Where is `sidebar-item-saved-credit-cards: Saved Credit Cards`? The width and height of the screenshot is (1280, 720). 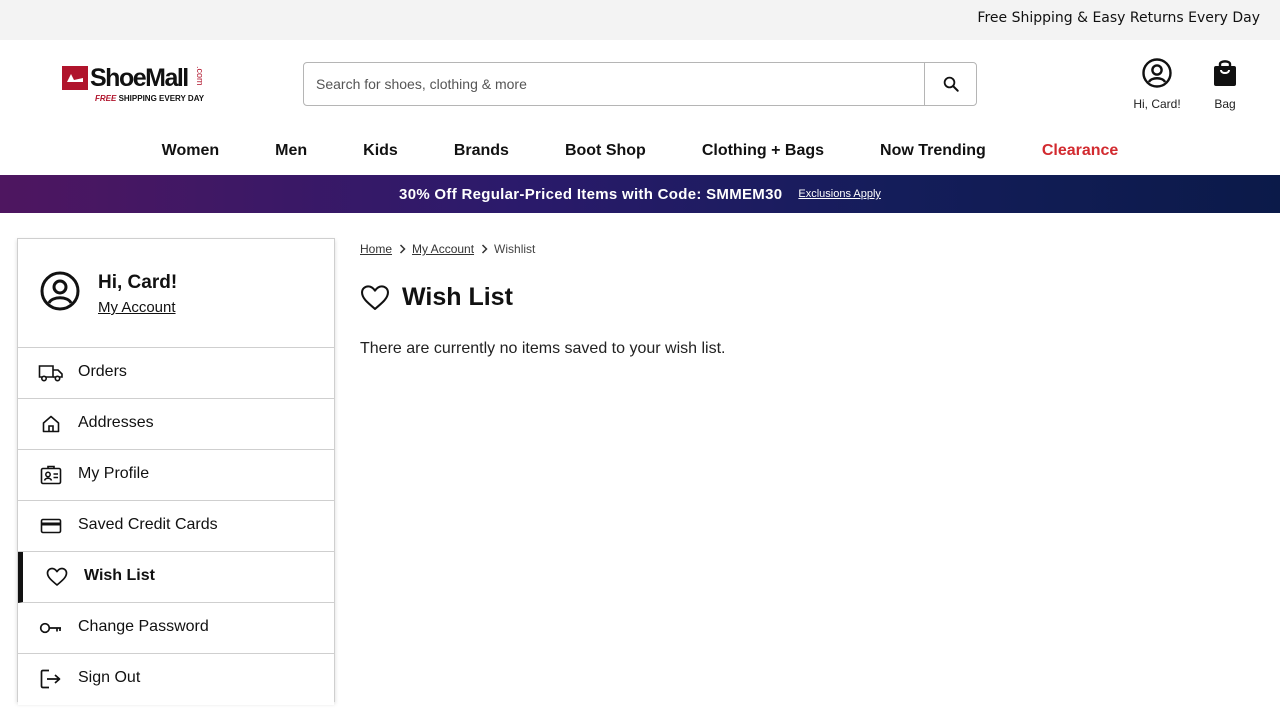 sidebar-item-saved-credit-cards: Saved Credit Cards is located at coordinates (176, 526).